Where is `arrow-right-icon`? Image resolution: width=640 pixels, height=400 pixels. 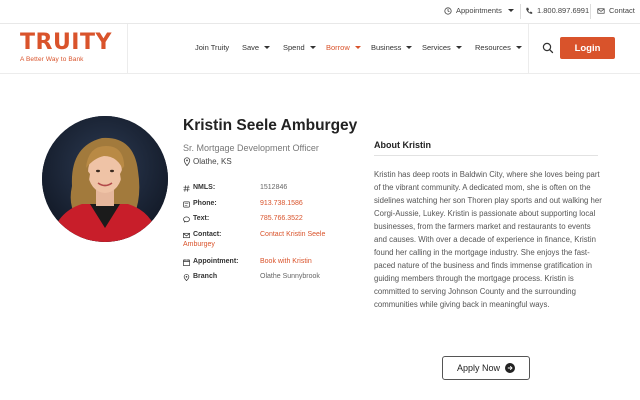
arrow-right-icon is located at coordinates (510, 368).